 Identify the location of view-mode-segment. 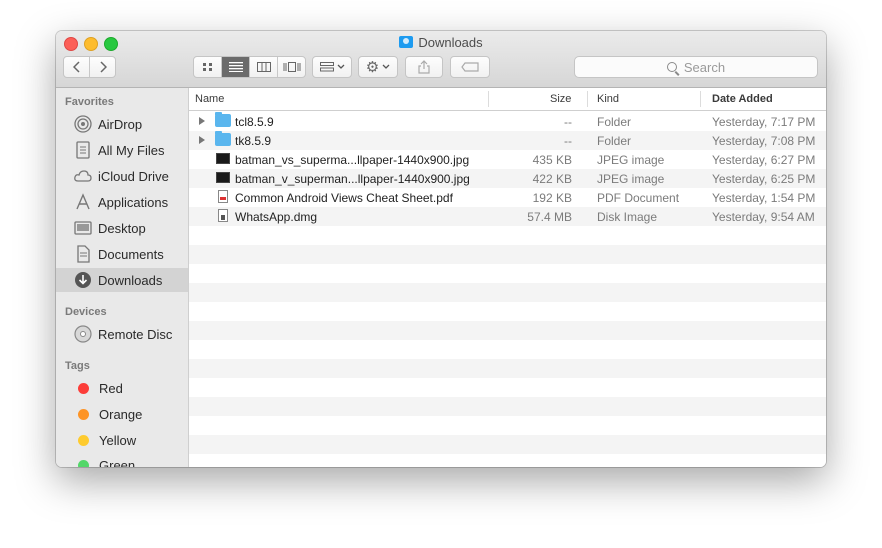
(249, 67).